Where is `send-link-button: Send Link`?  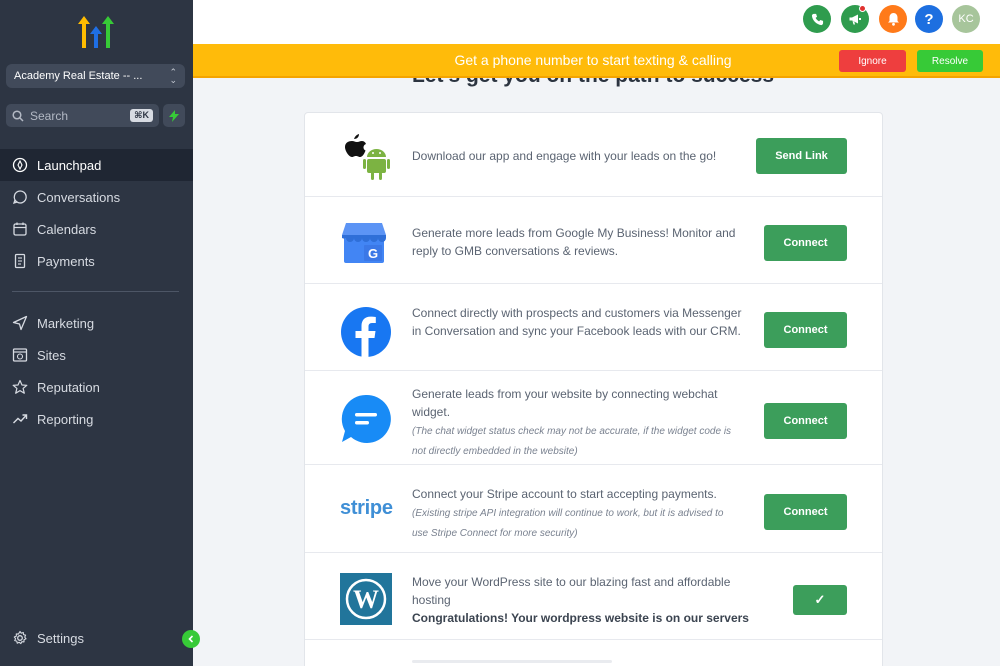 send-link-button: Send Link is located at coordinates (801, 156).